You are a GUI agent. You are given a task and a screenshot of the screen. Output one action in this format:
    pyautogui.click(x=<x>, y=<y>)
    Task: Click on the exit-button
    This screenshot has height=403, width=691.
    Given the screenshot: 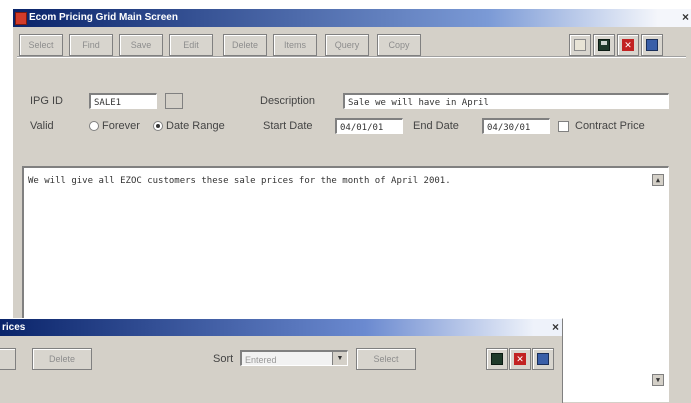 What is the action you would take?
    pyautogui.click(x=652, y=45)
    